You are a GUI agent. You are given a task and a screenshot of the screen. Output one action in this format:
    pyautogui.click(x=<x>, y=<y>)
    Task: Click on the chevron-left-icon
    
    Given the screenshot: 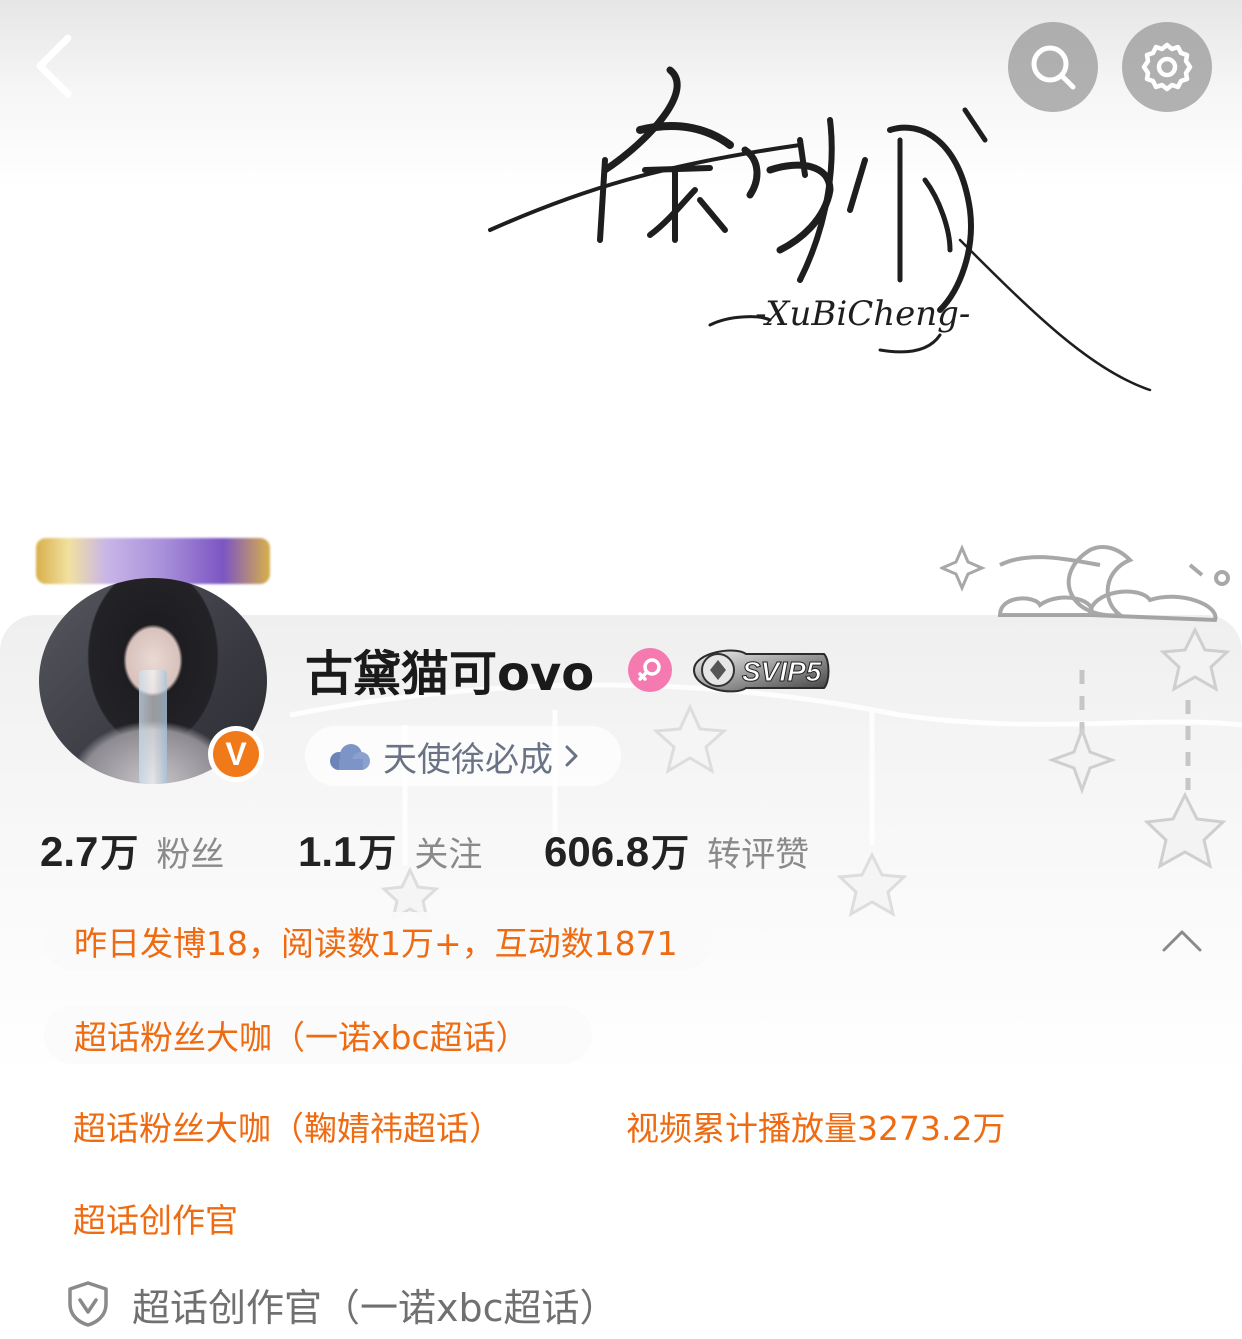 What is the action you would take?
    pyautogui.click(x=54, y=66)
    